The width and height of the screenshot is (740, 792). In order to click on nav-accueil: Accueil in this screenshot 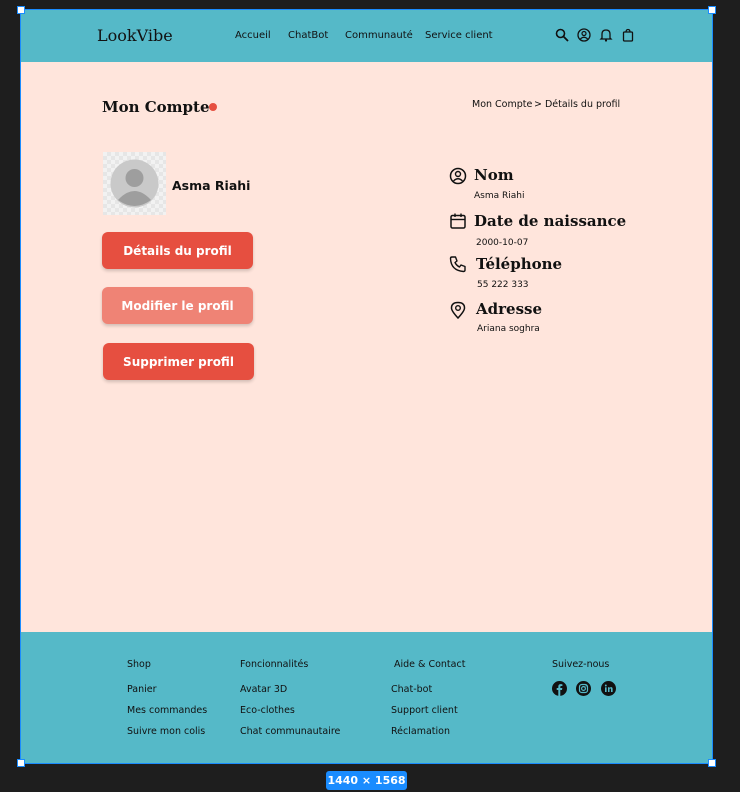, I will do `click(253, 35)`.